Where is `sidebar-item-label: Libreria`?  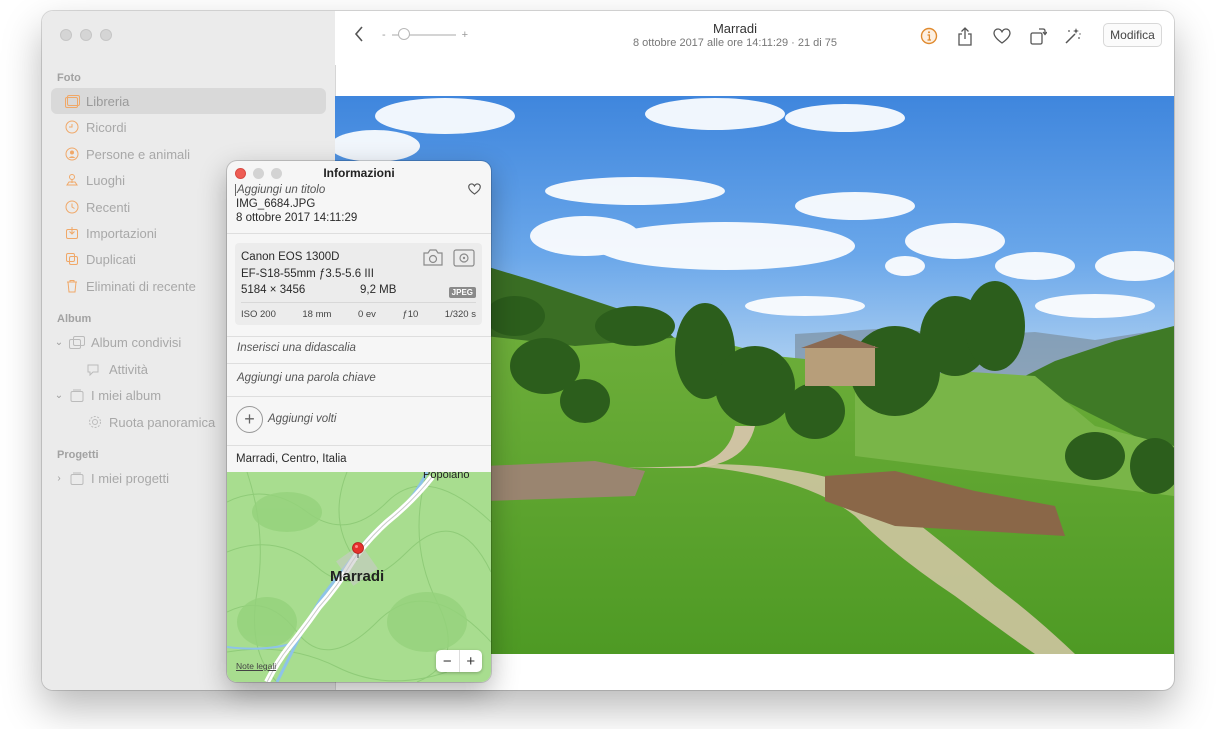
sidebar-item-label: Libreria is located at coordinates (108, 101).